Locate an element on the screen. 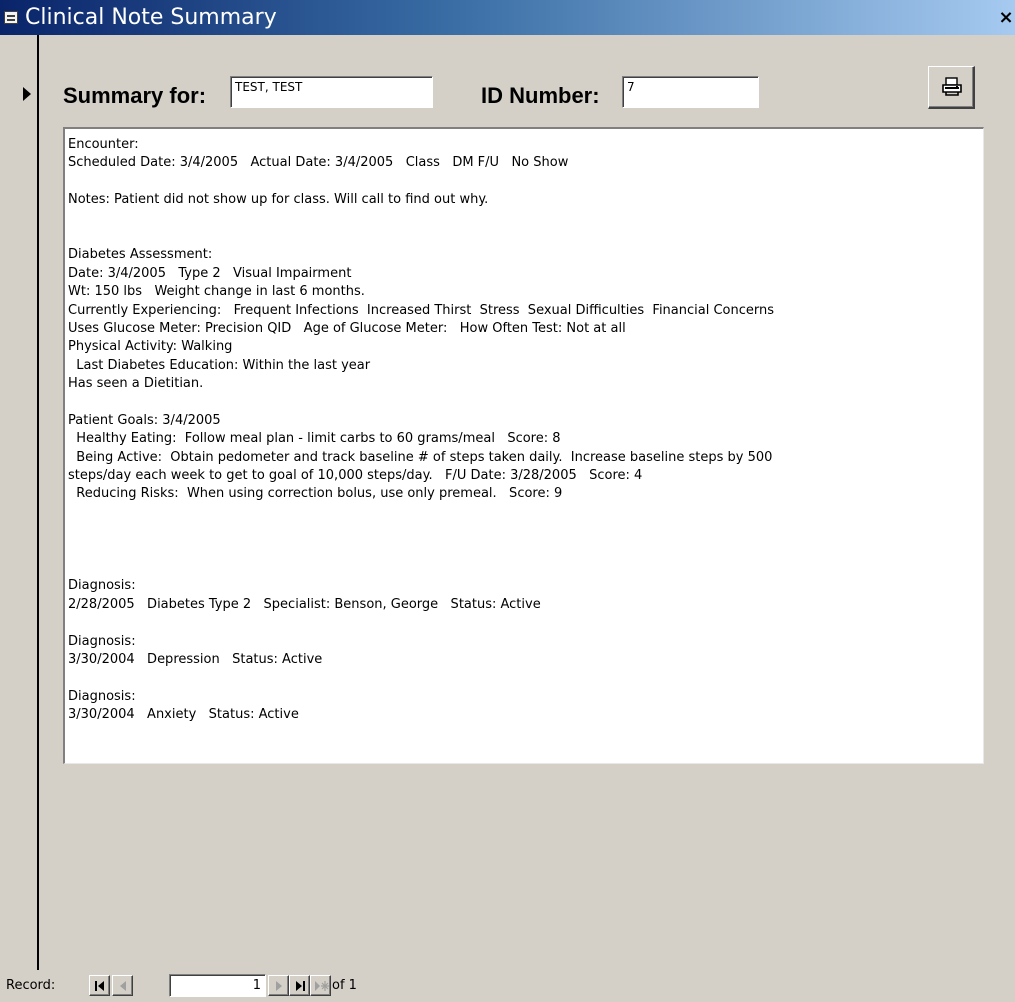 This screenshot has width=1015, height=1002. last-record-icon is located at coordinates (300, 986).